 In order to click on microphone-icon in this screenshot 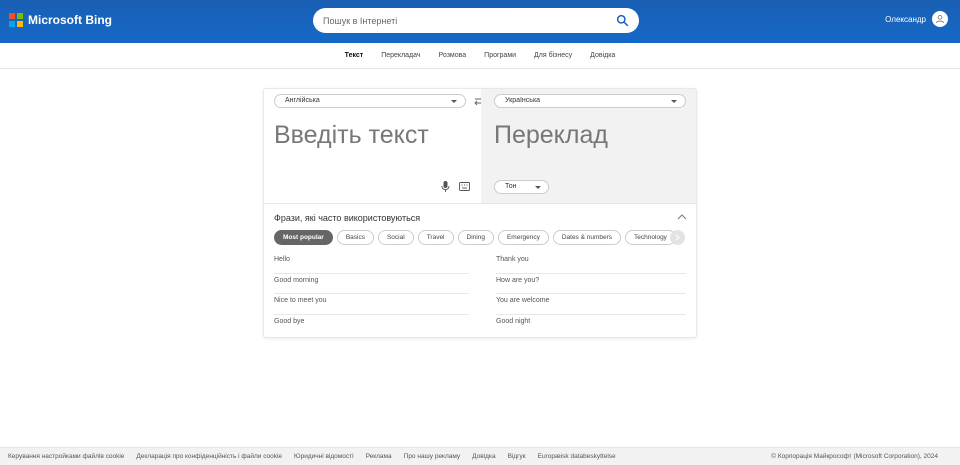, I will do `click(445, 186)`.